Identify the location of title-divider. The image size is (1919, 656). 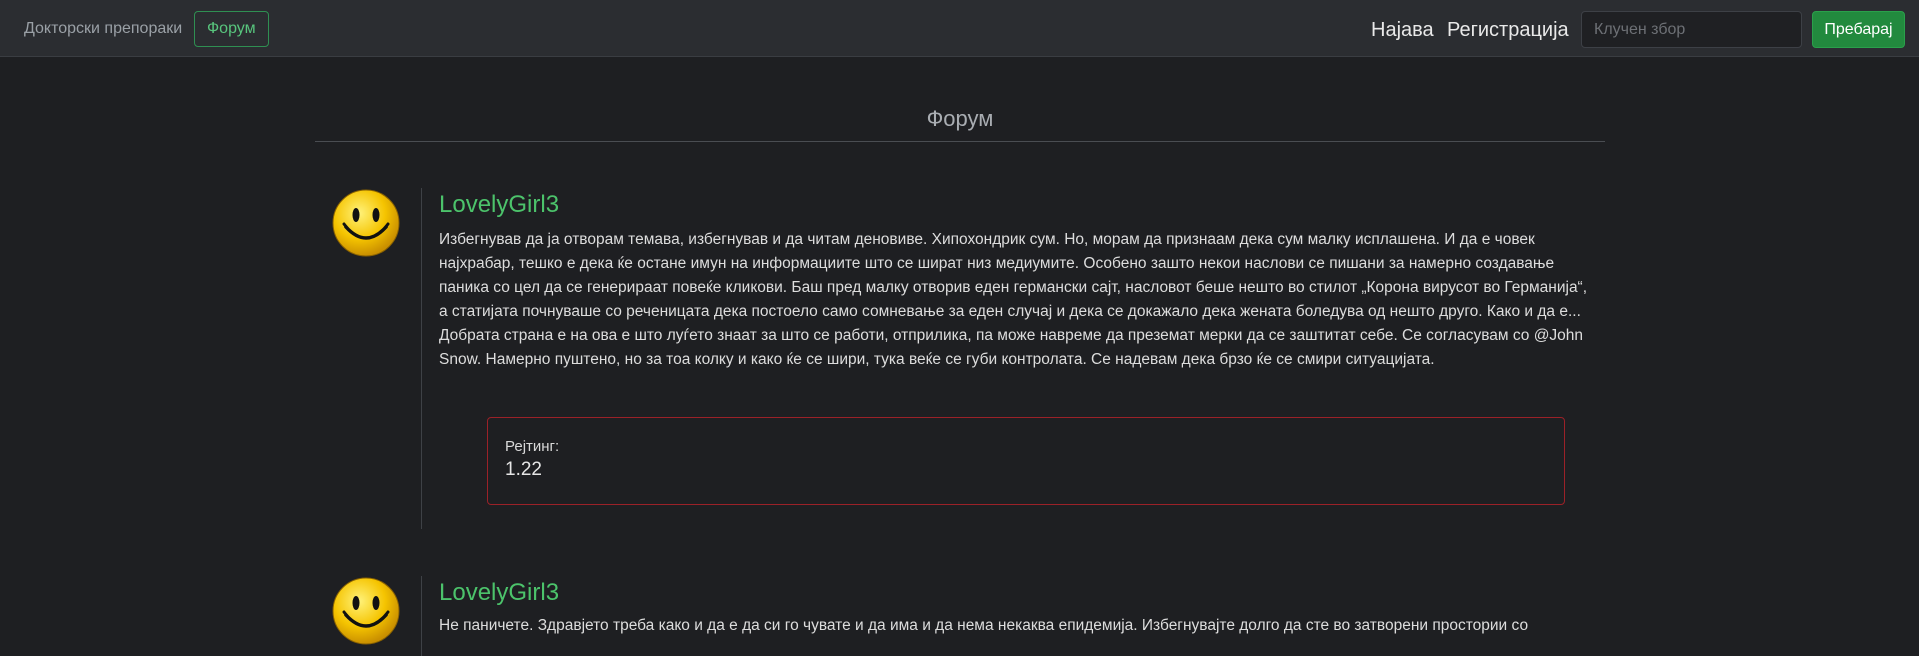
(960, 141).